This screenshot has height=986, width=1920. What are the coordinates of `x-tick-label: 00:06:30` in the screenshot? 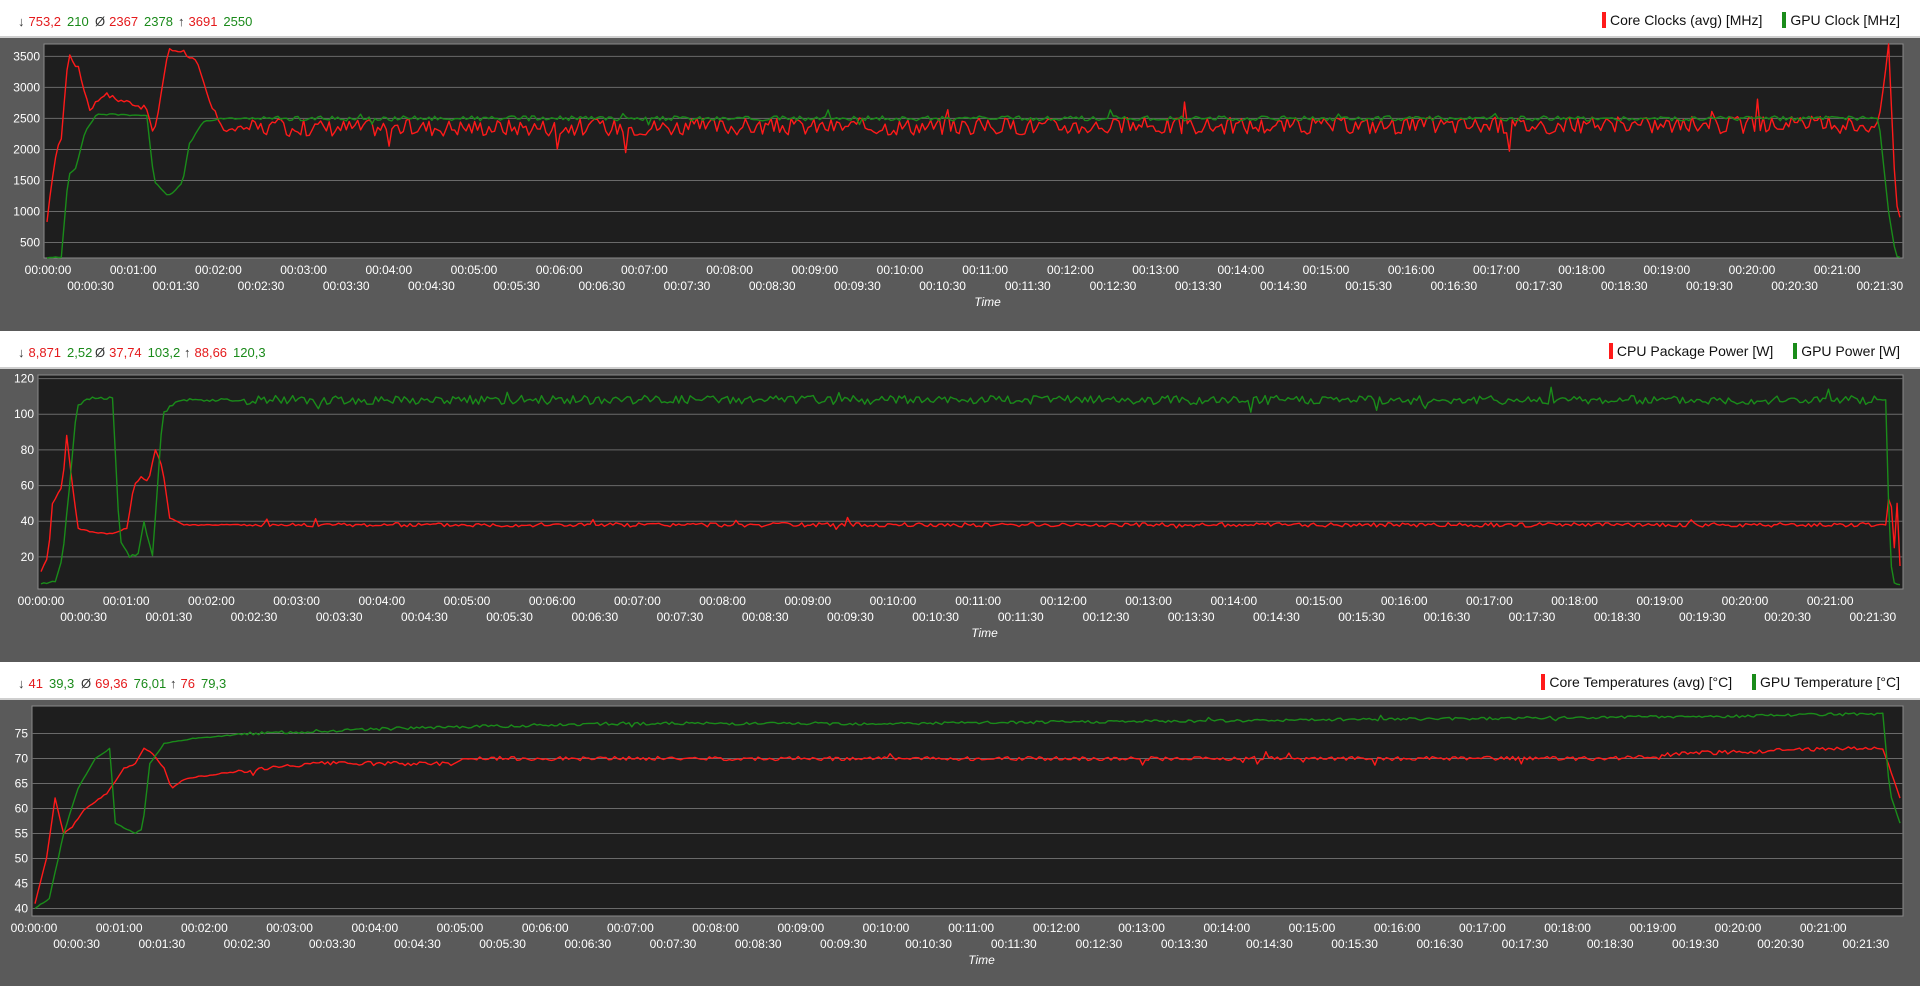 It's located at (594, 617).